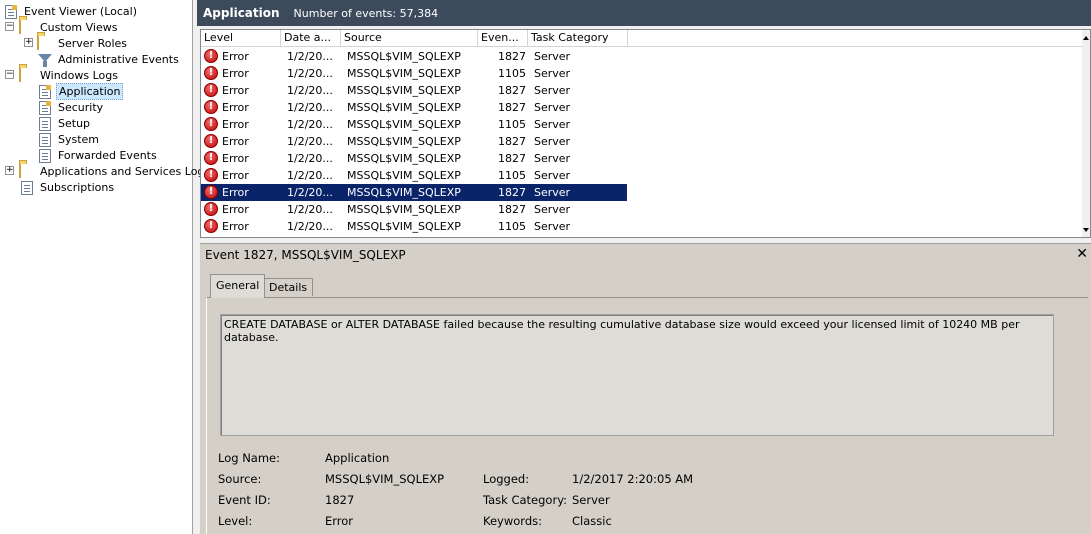 This screenshot has width=1091, height=534. What do you see at coordinates (241, 38) in the screenshot?
I see `column-header-level: Level` at bounding box center [241, 38].